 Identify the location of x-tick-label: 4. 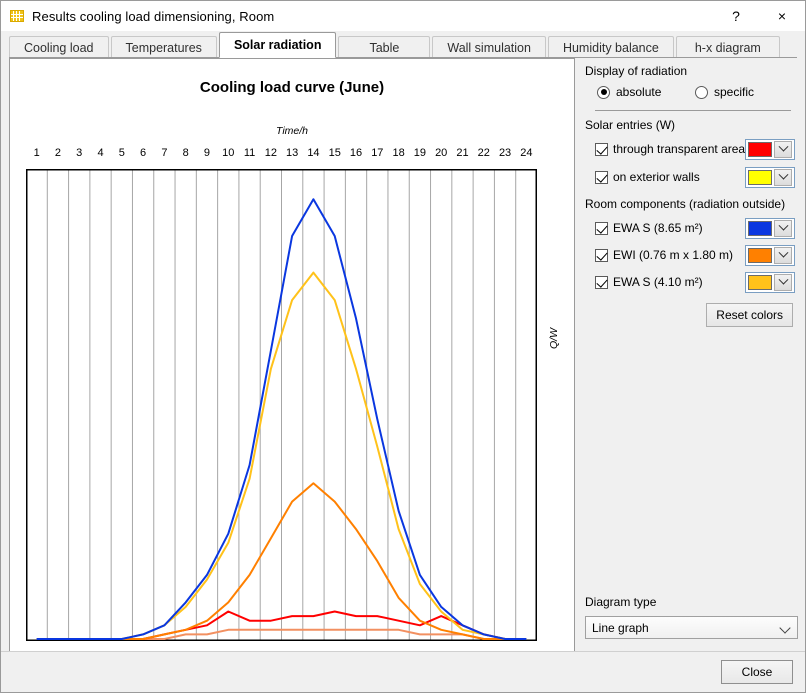
(100, 153).